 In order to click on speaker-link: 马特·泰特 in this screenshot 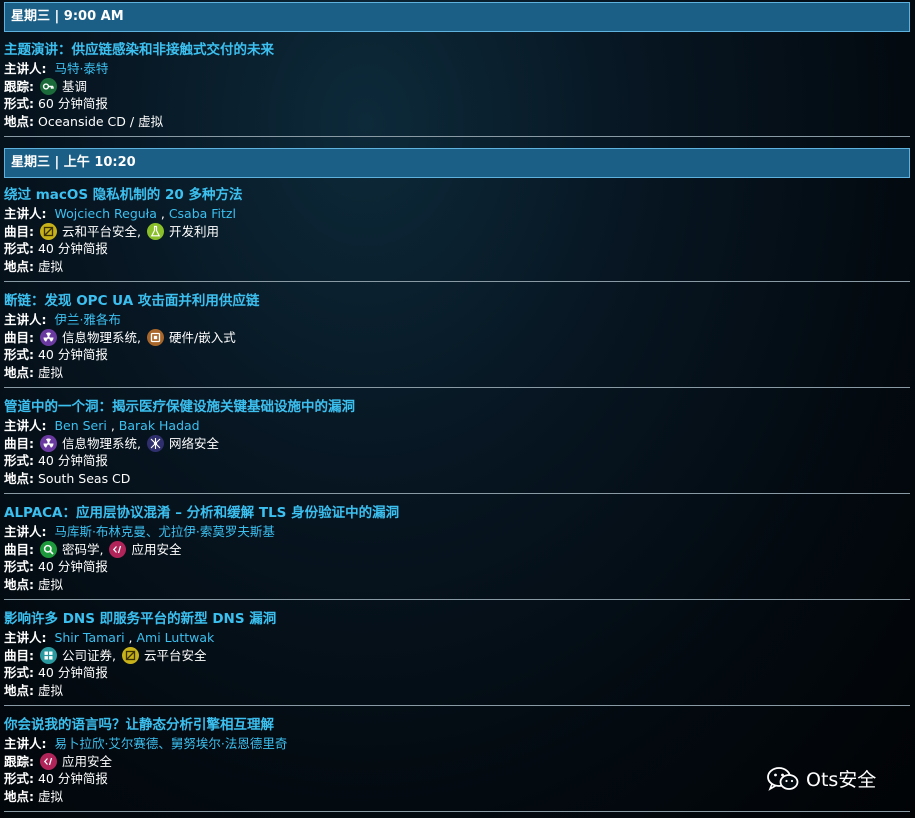, I will do `click(81, 69)`.